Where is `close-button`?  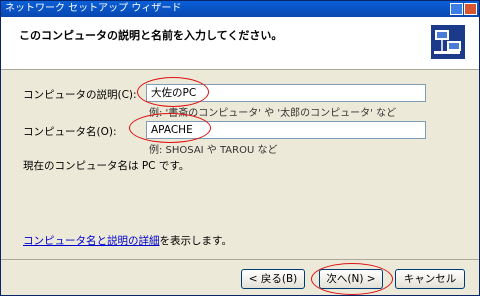 close-button is located at coordinates (470, 9).